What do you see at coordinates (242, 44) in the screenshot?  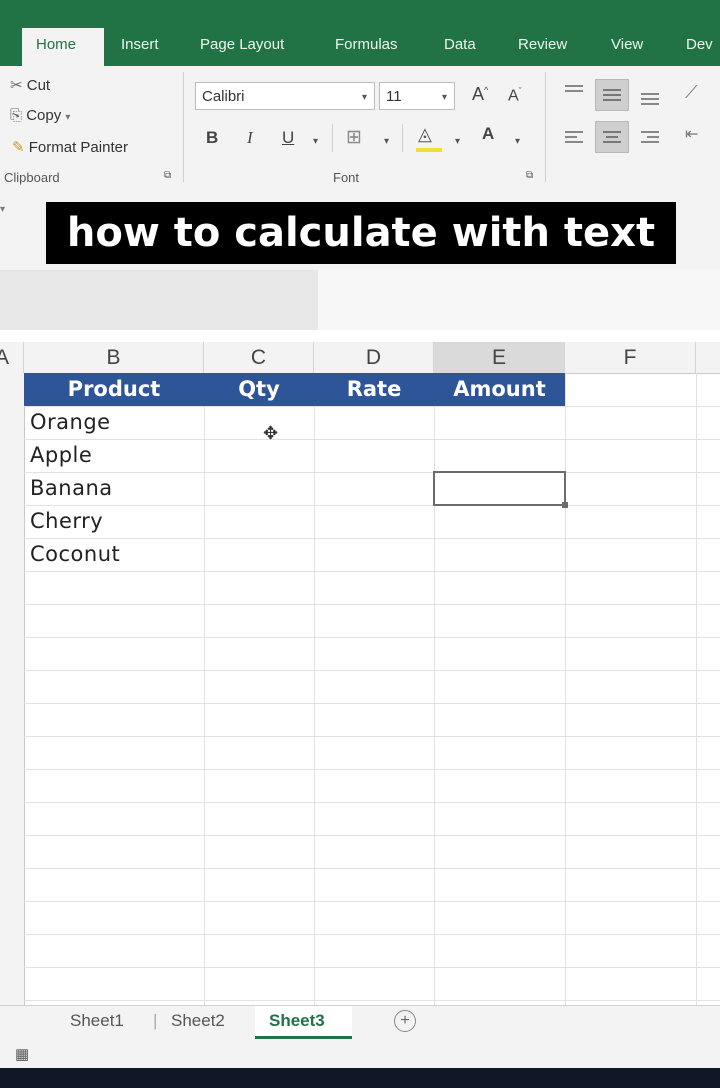 I see `tab-page-layout: Page Layout` at bounding box center [242, 44].